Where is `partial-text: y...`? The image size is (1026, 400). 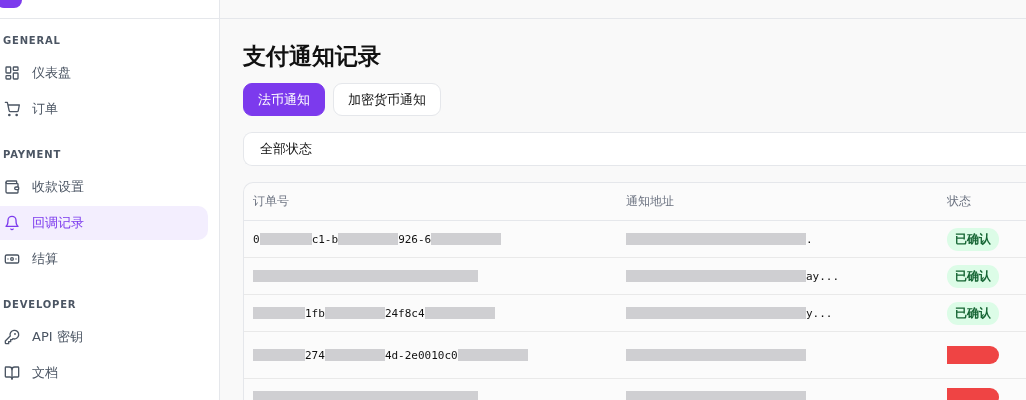
partial-text: y... is located at coordinates (819, 313).